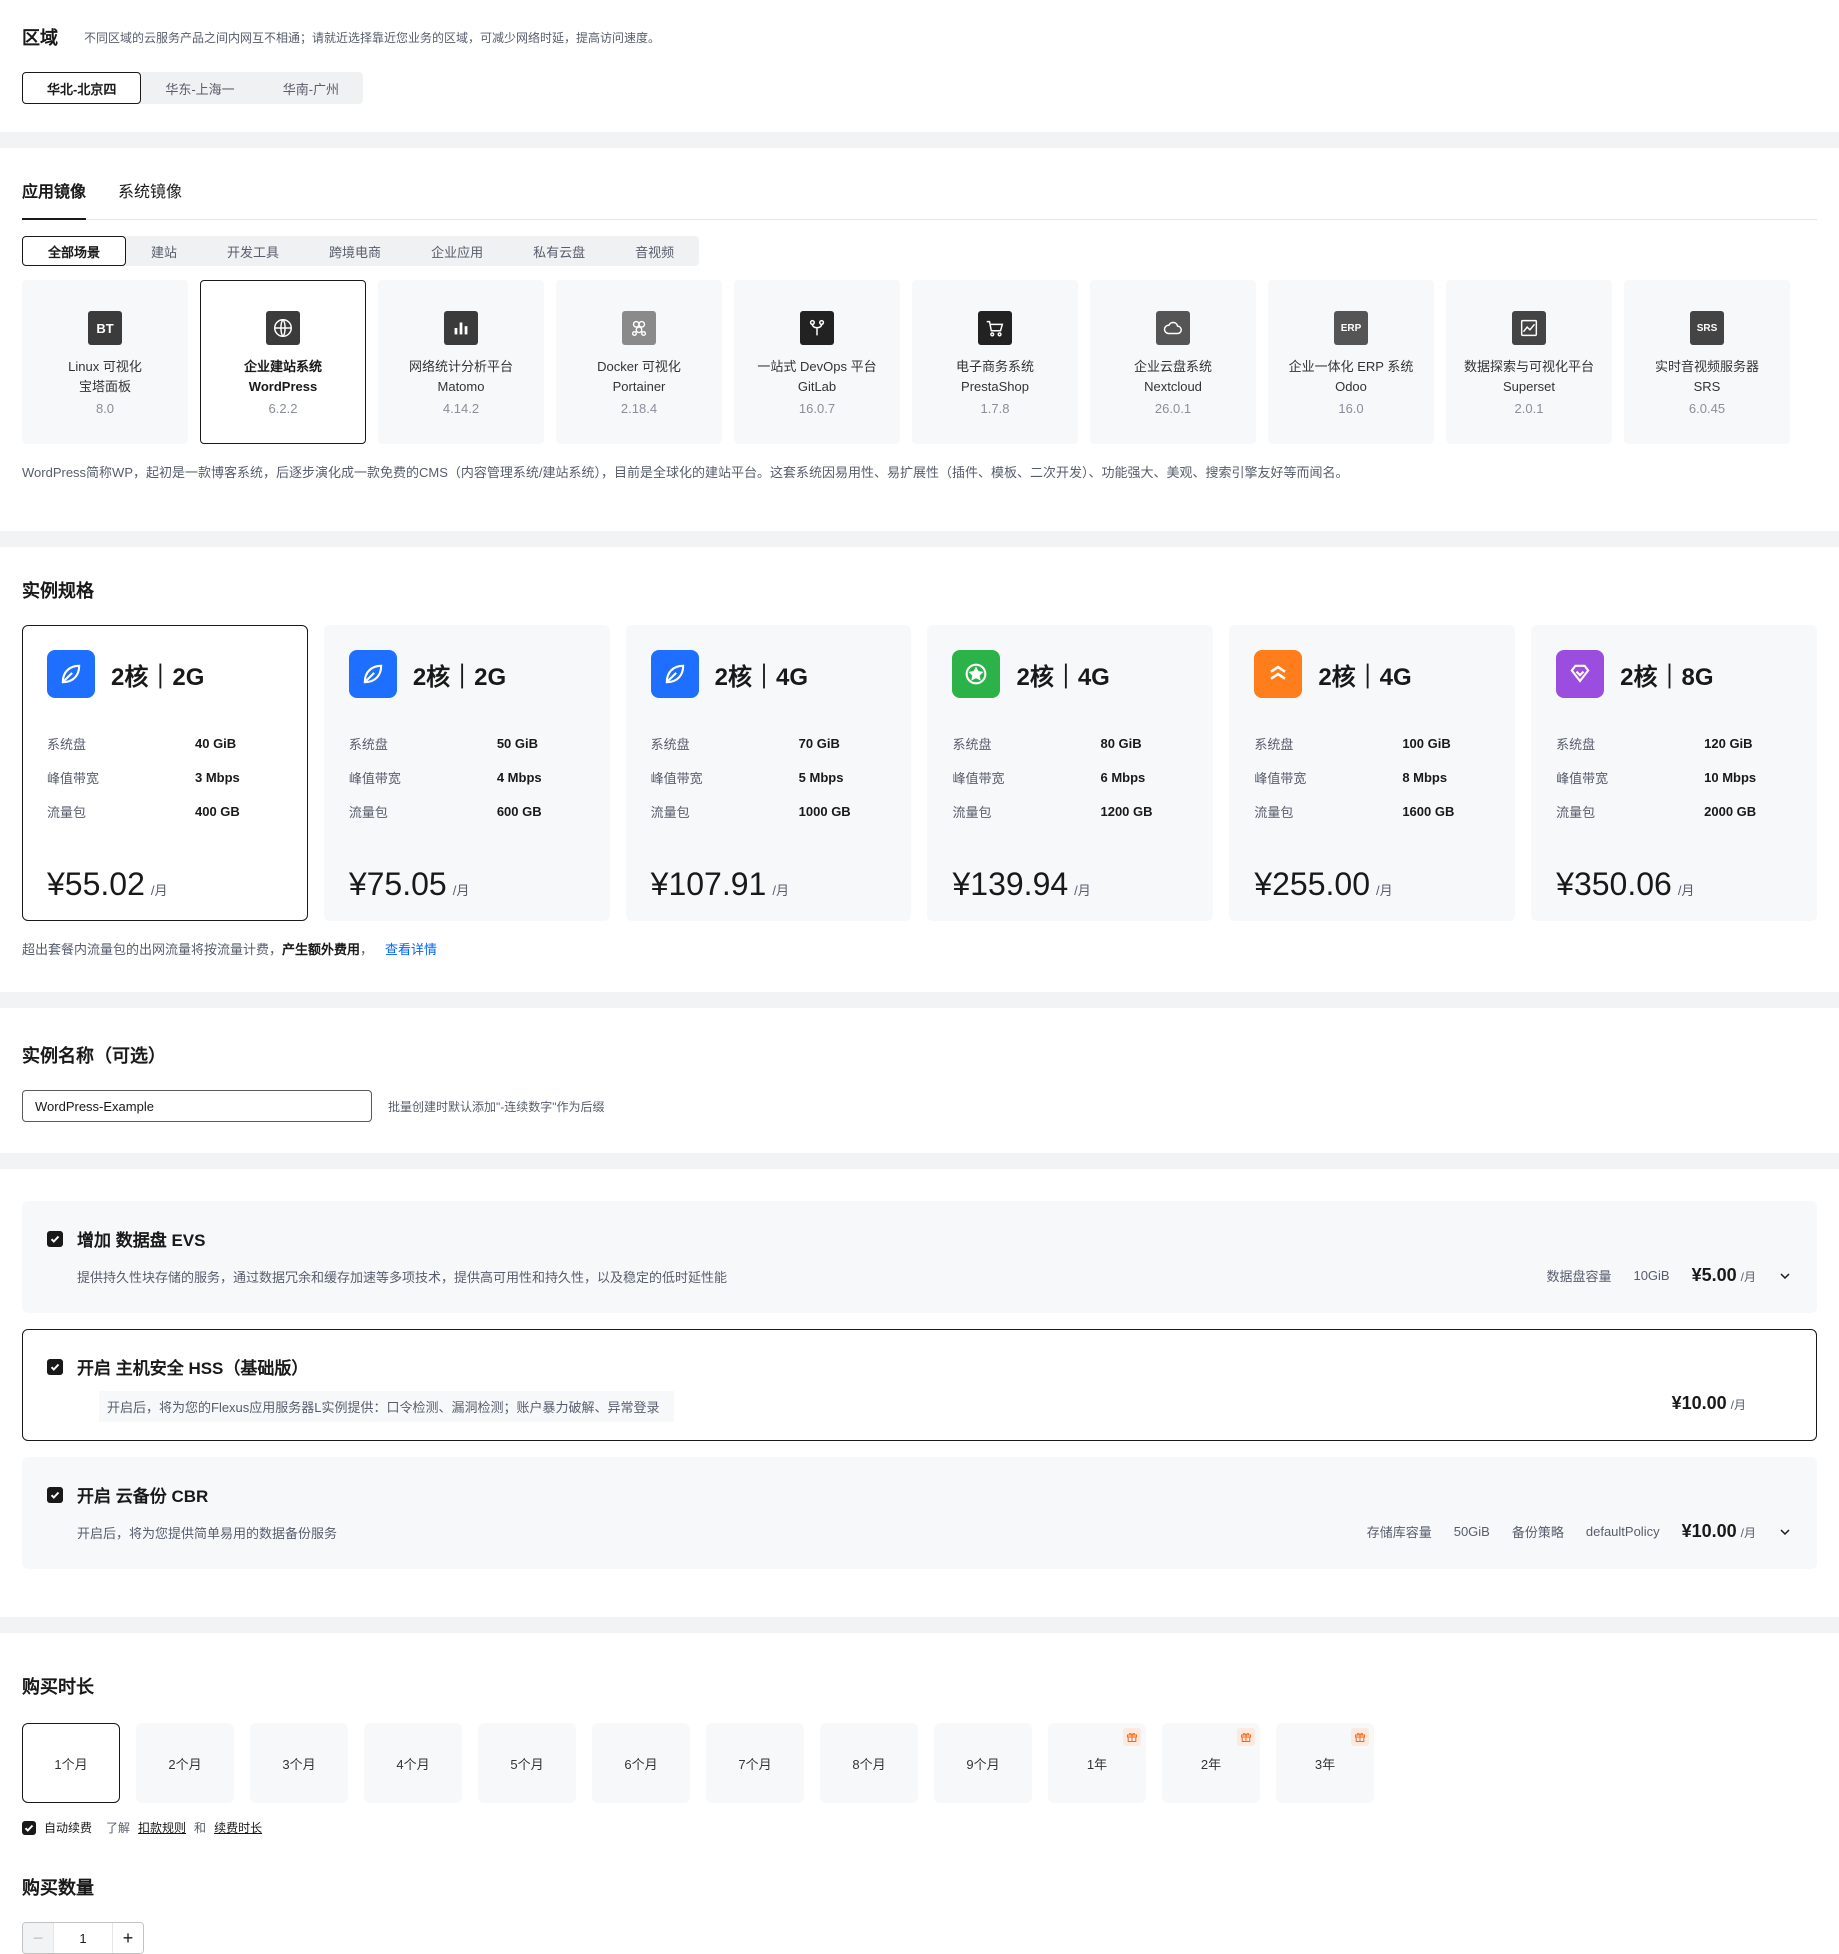  What do you see at coordinates (1360, 1737) in the screenshot?
I see `gift-icon` at bounding box center [1360, 1737].